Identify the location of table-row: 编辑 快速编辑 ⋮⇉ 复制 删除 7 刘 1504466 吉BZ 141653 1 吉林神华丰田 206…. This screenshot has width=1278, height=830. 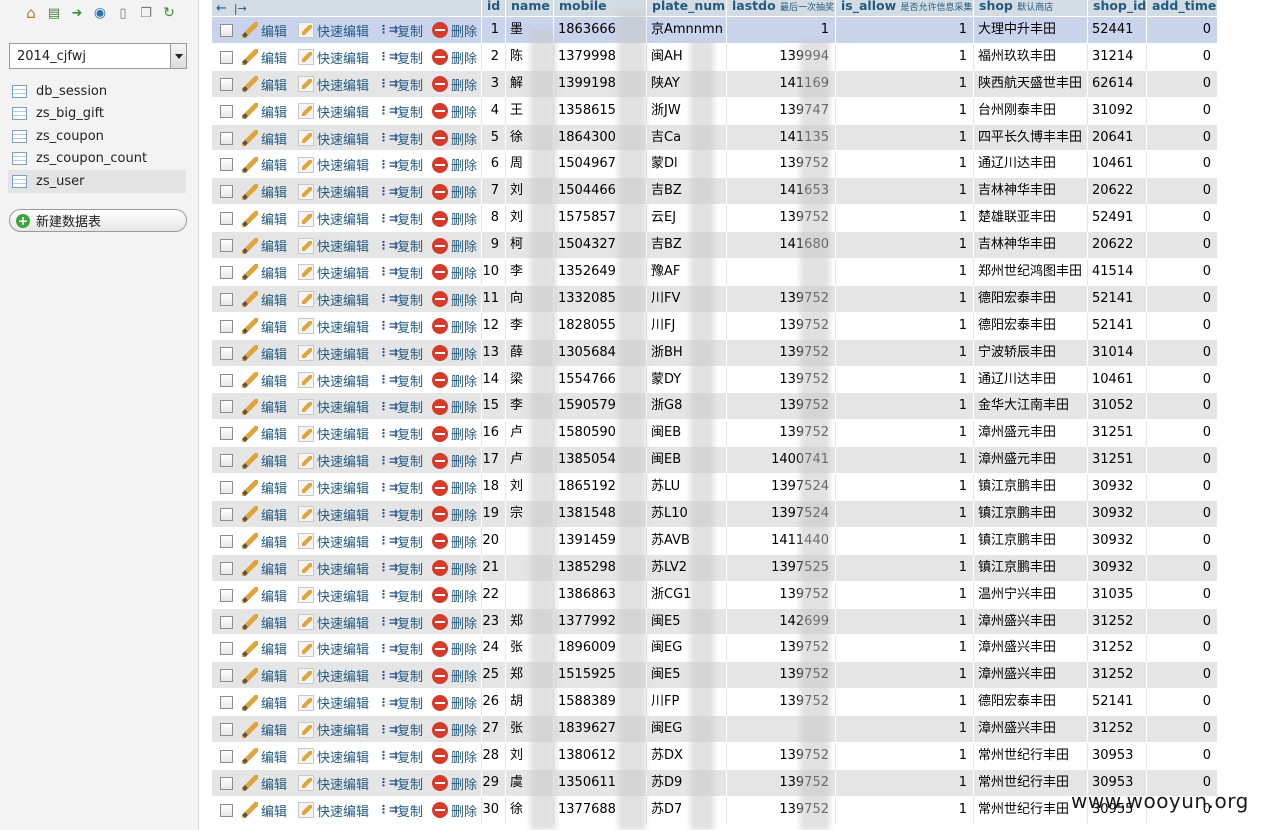
(714, 192).